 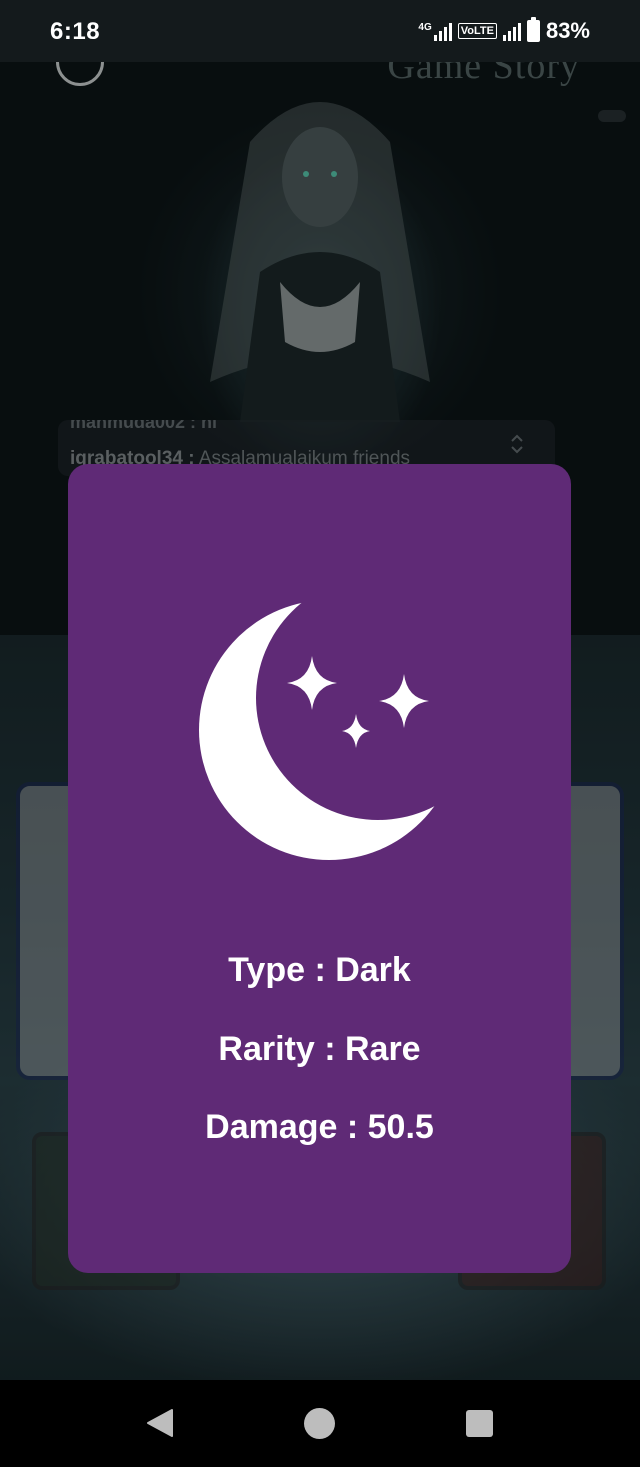 What do you see at coordinates (319, 1127) in the screenshot?
I see `card-damage-label: Damage : 50.5` at bounding box center [319, 1127].